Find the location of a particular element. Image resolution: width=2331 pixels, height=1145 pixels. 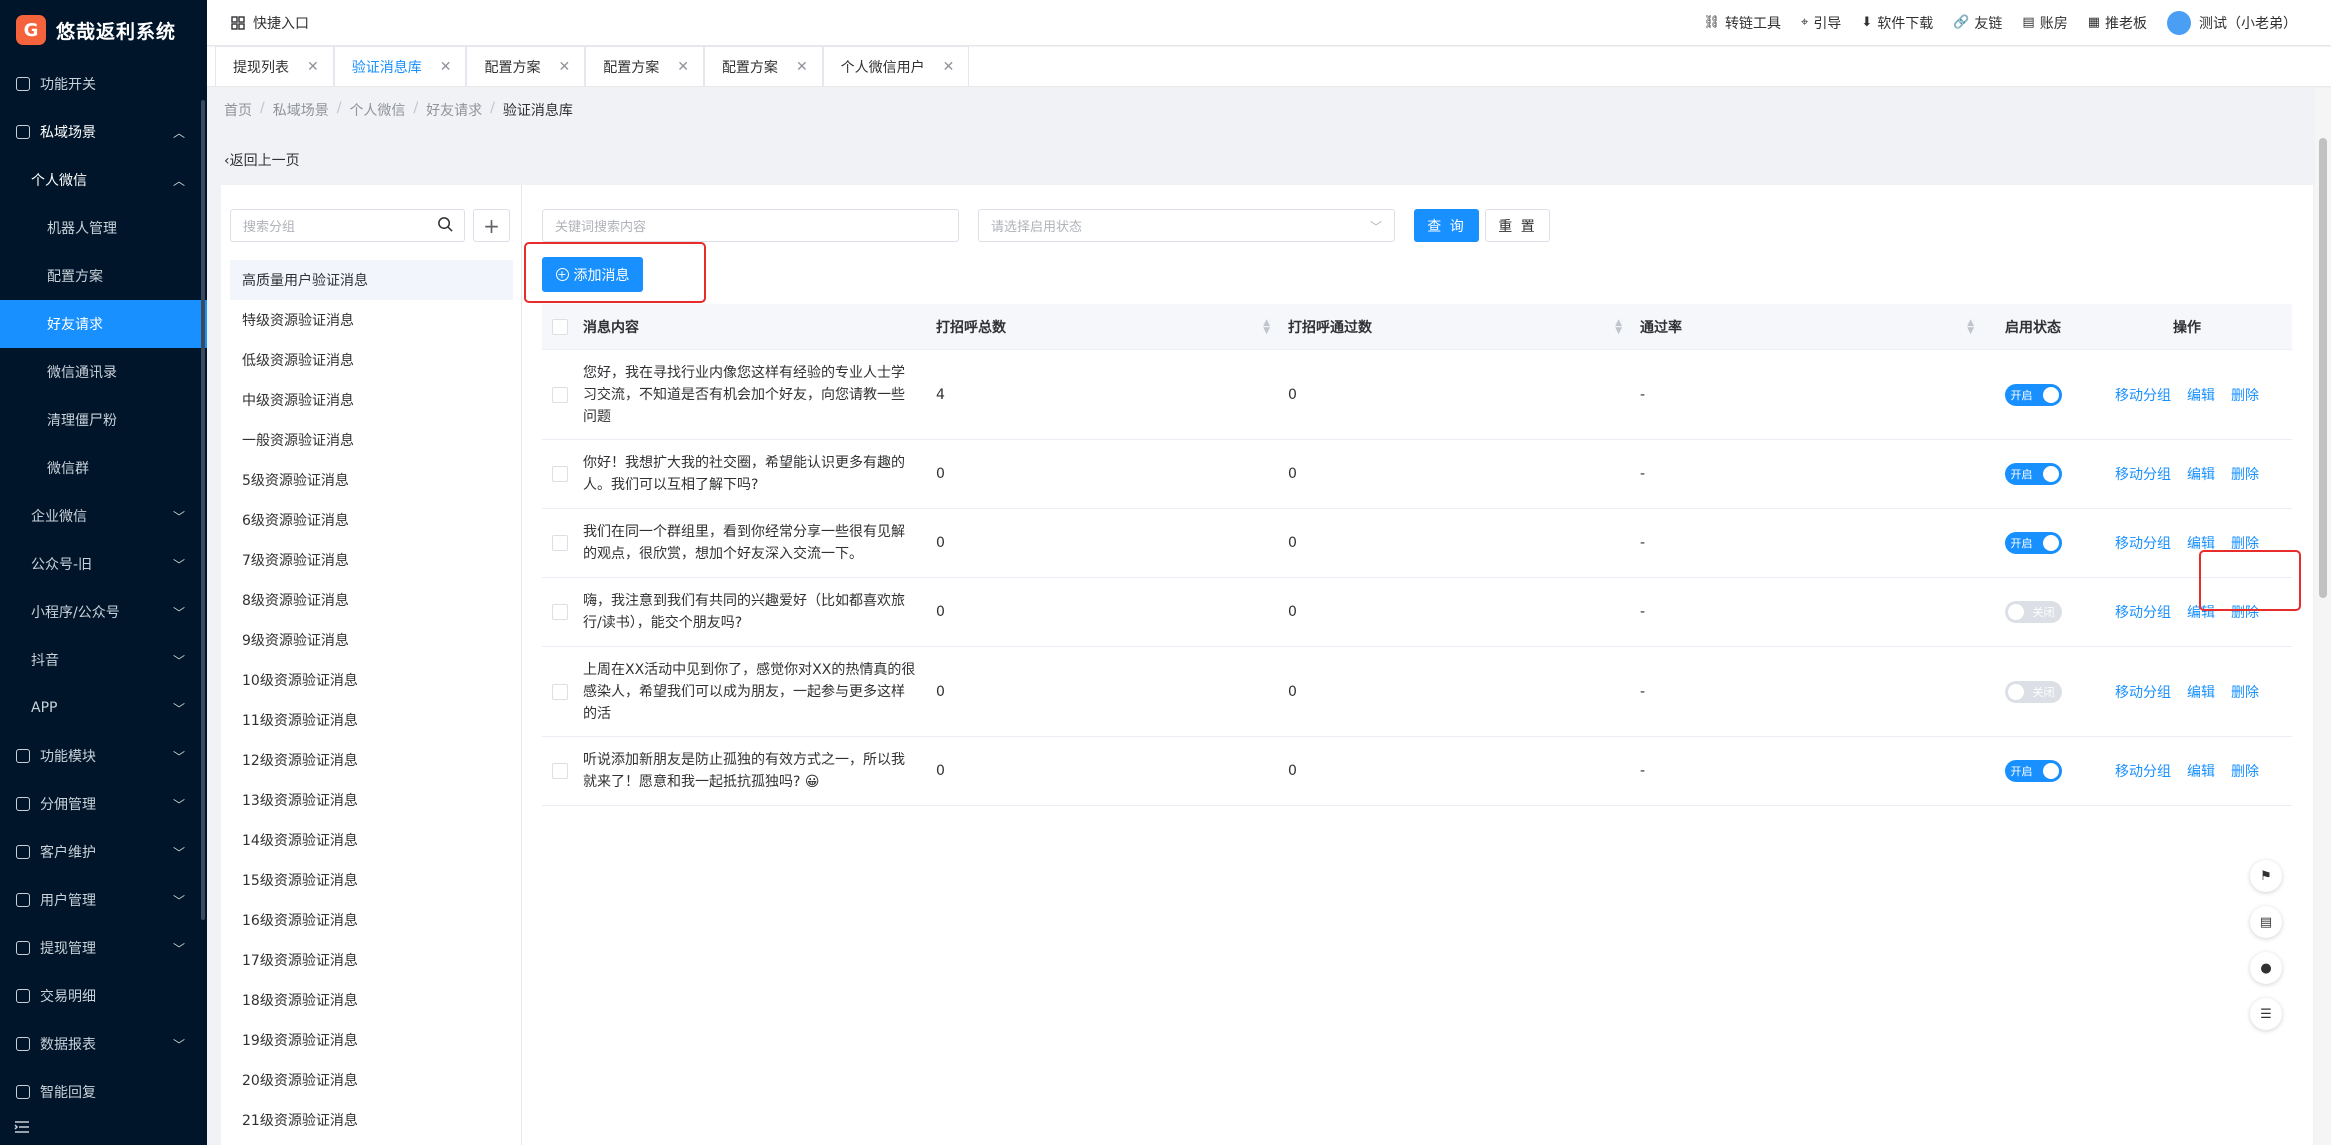

tab-config-3: 配置方案 ✕ is located at coordinates (763, 66).